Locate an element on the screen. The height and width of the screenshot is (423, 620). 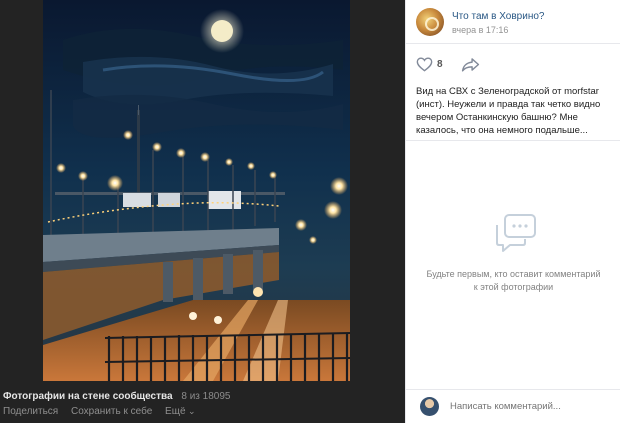
post-author-block: Что там в Ховрино? вчера в 17:16 is located at coordinates (513, 22).